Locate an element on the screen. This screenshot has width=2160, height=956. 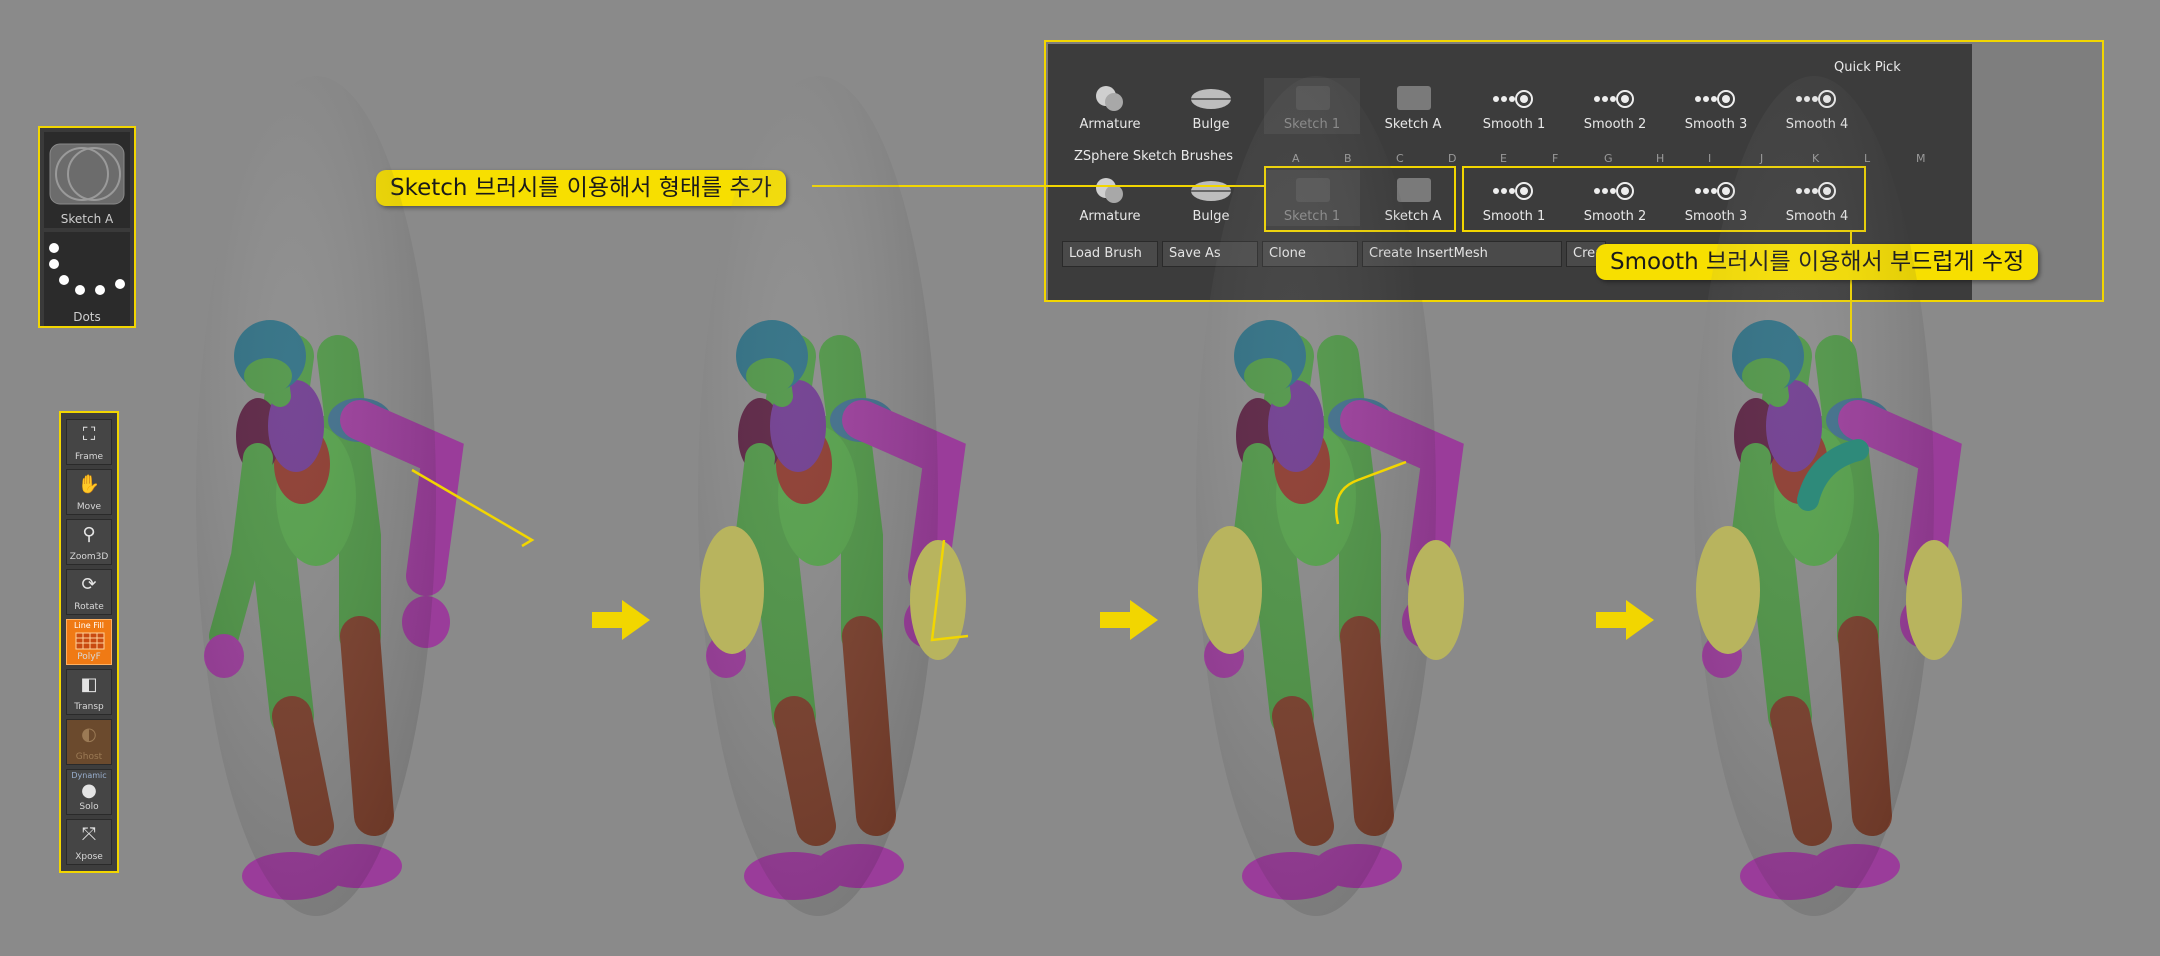
brush-smooth-2: Smooth 2 is located at coordinates (1615, 106).